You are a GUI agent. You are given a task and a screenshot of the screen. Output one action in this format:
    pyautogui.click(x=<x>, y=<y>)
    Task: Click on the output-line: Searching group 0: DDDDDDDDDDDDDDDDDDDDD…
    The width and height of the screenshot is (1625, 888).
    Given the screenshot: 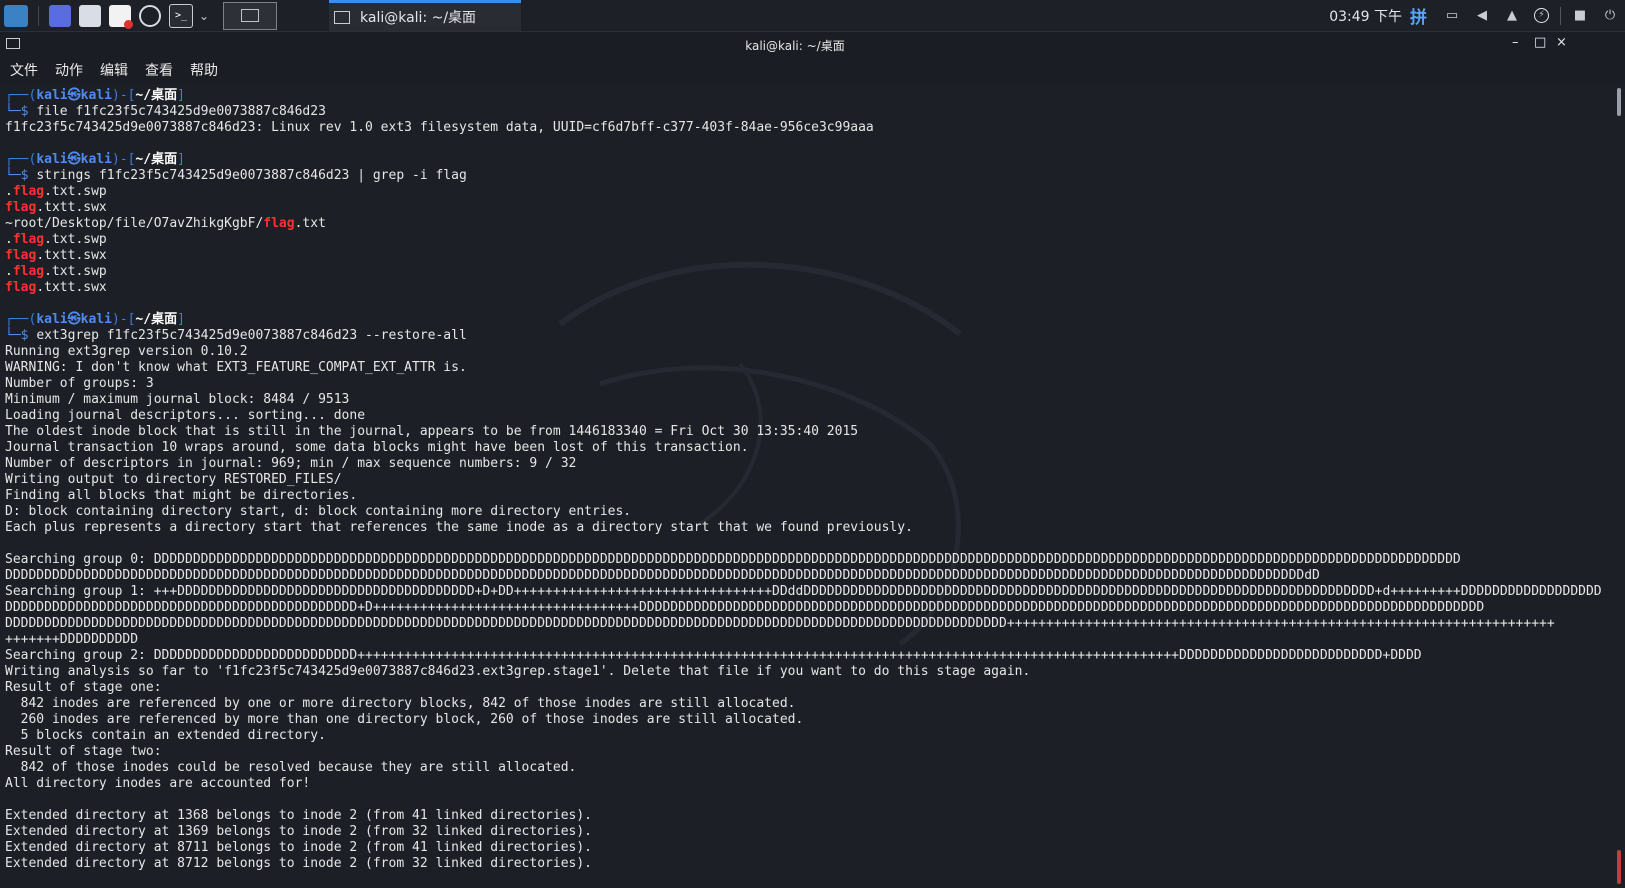 What is the action you would take?
    pyautogui.click(x=733, y=559)
    